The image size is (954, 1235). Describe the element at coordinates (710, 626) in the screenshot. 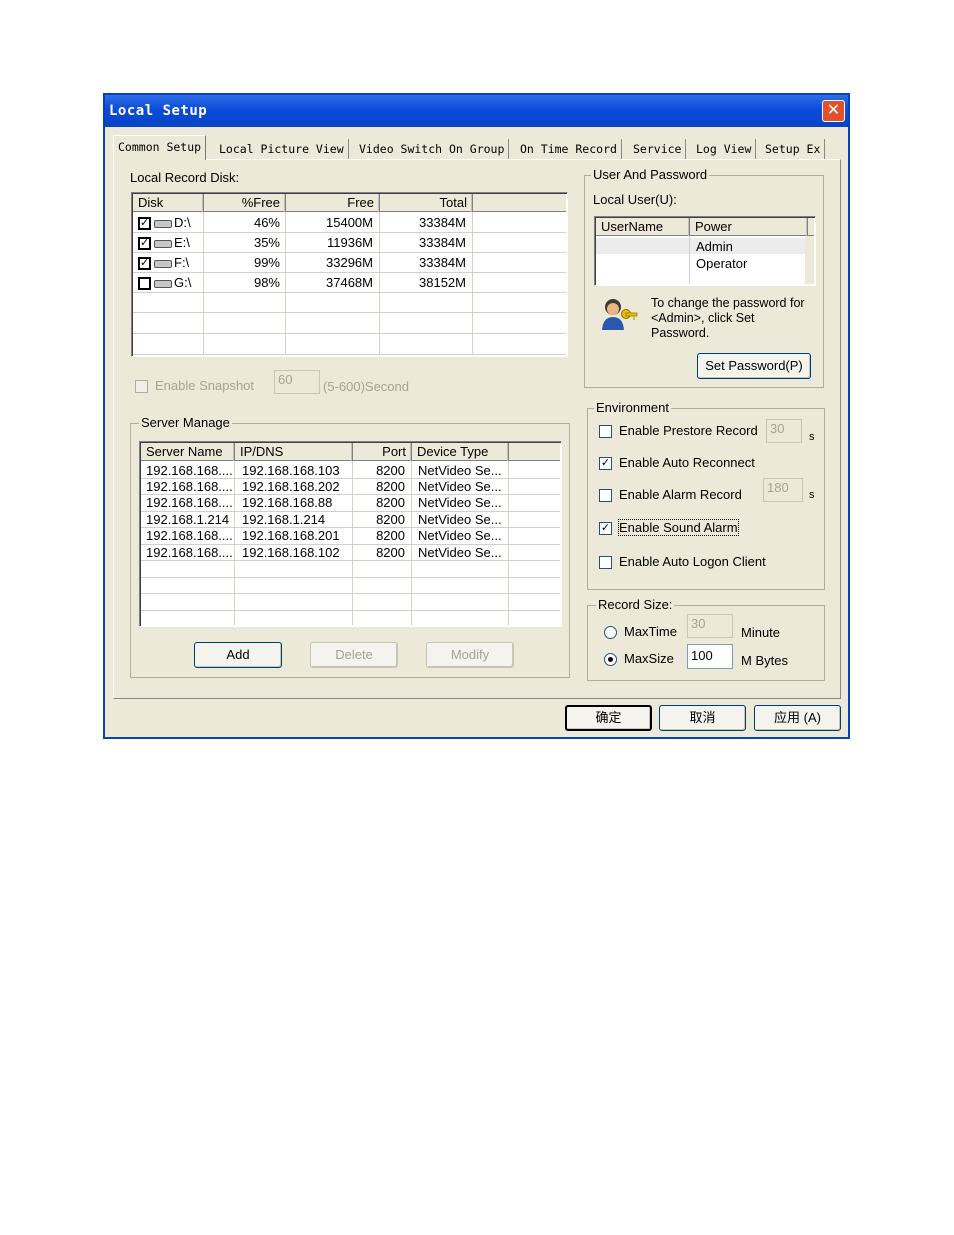

I see `maxtime-input: 30` at that location.